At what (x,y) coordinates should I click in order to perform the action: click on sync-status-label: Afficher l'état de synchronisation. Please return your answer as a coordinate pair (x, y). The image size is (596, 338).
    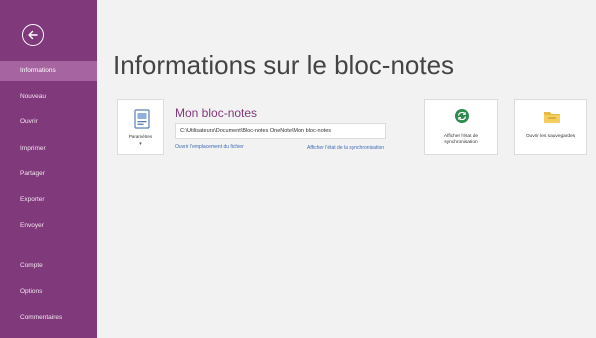
    Looking at the image, I should click on (461, 139).